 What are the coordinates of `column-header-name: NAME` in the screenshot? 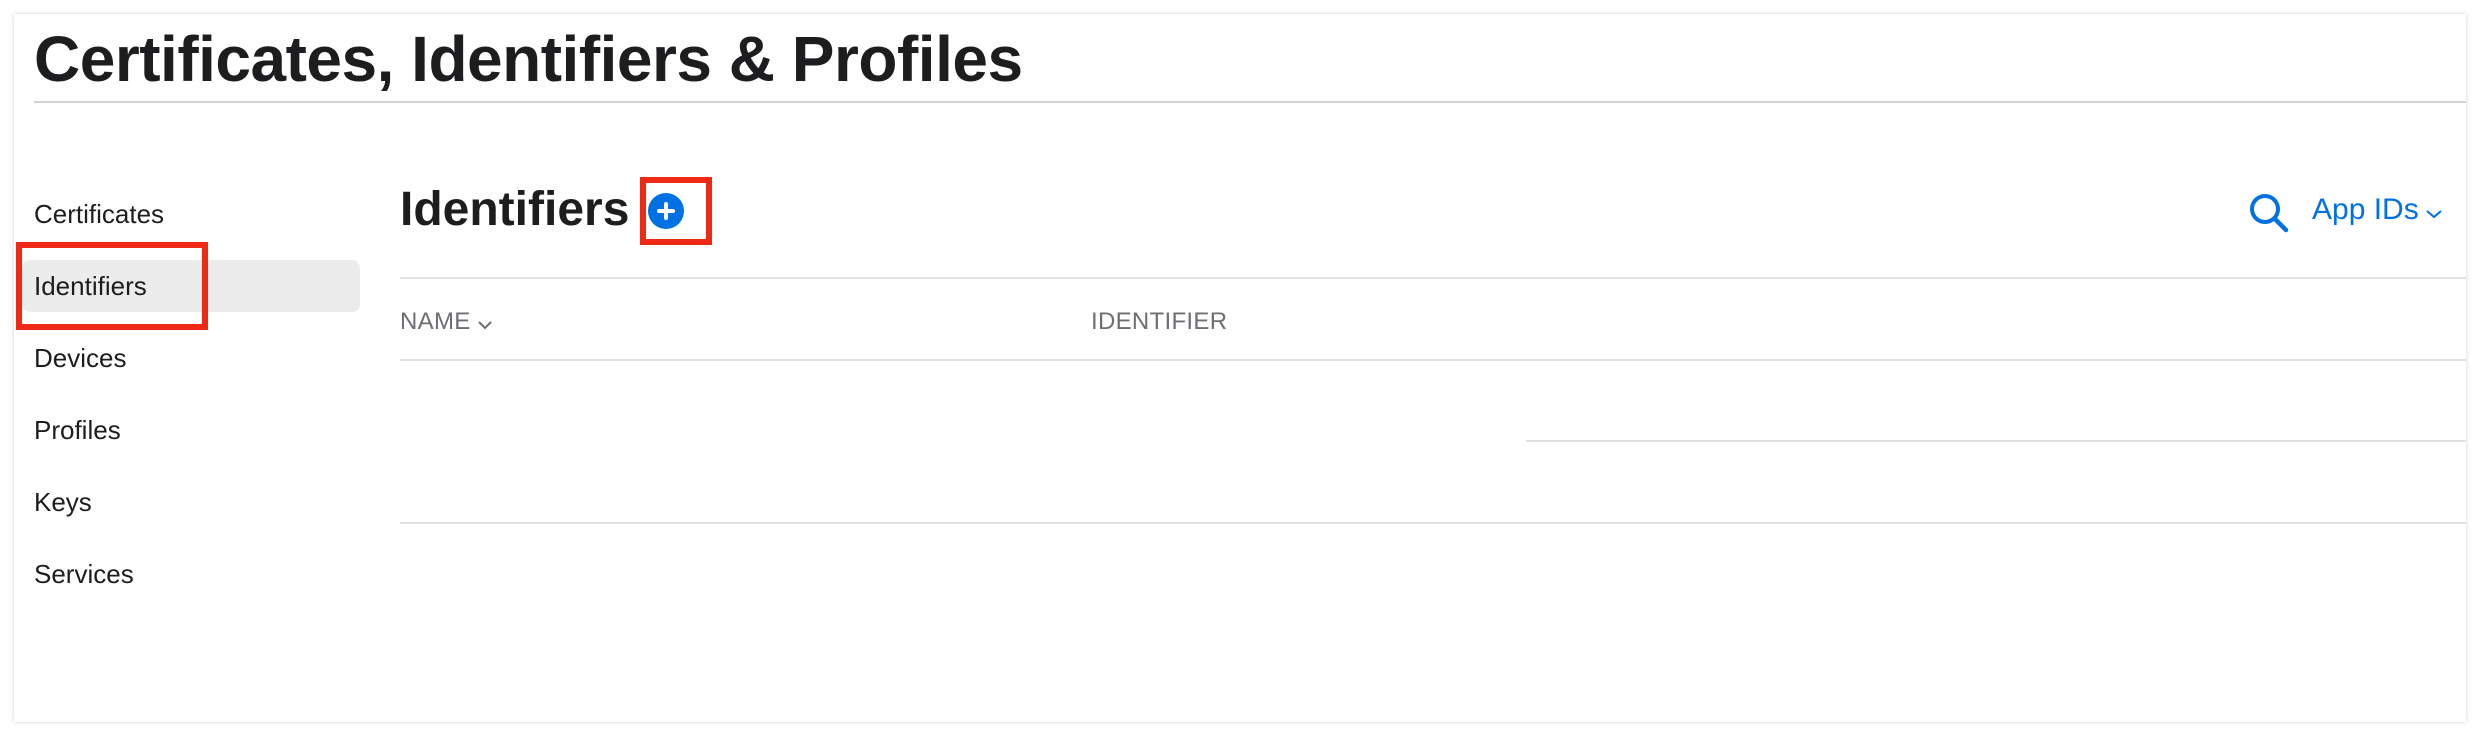 It's located at (446, 322).